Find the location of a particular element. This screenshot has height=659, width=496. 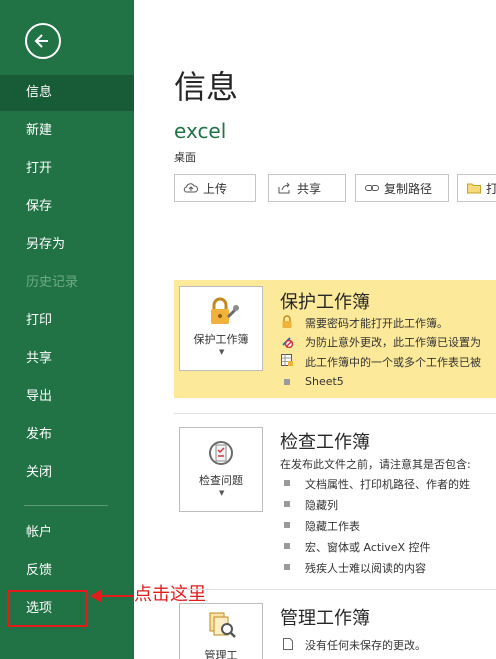

inspect-document-icon is located at coordinates (221, 453).